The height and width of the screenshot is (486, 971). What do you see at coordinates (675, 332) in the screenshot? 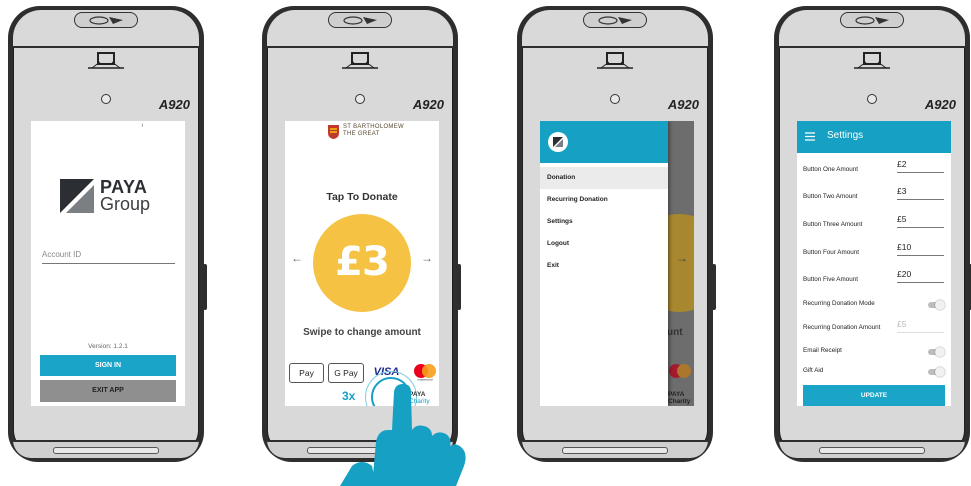
I see `dimmed-swipe-text: unt` at bounding box center [675, 332].